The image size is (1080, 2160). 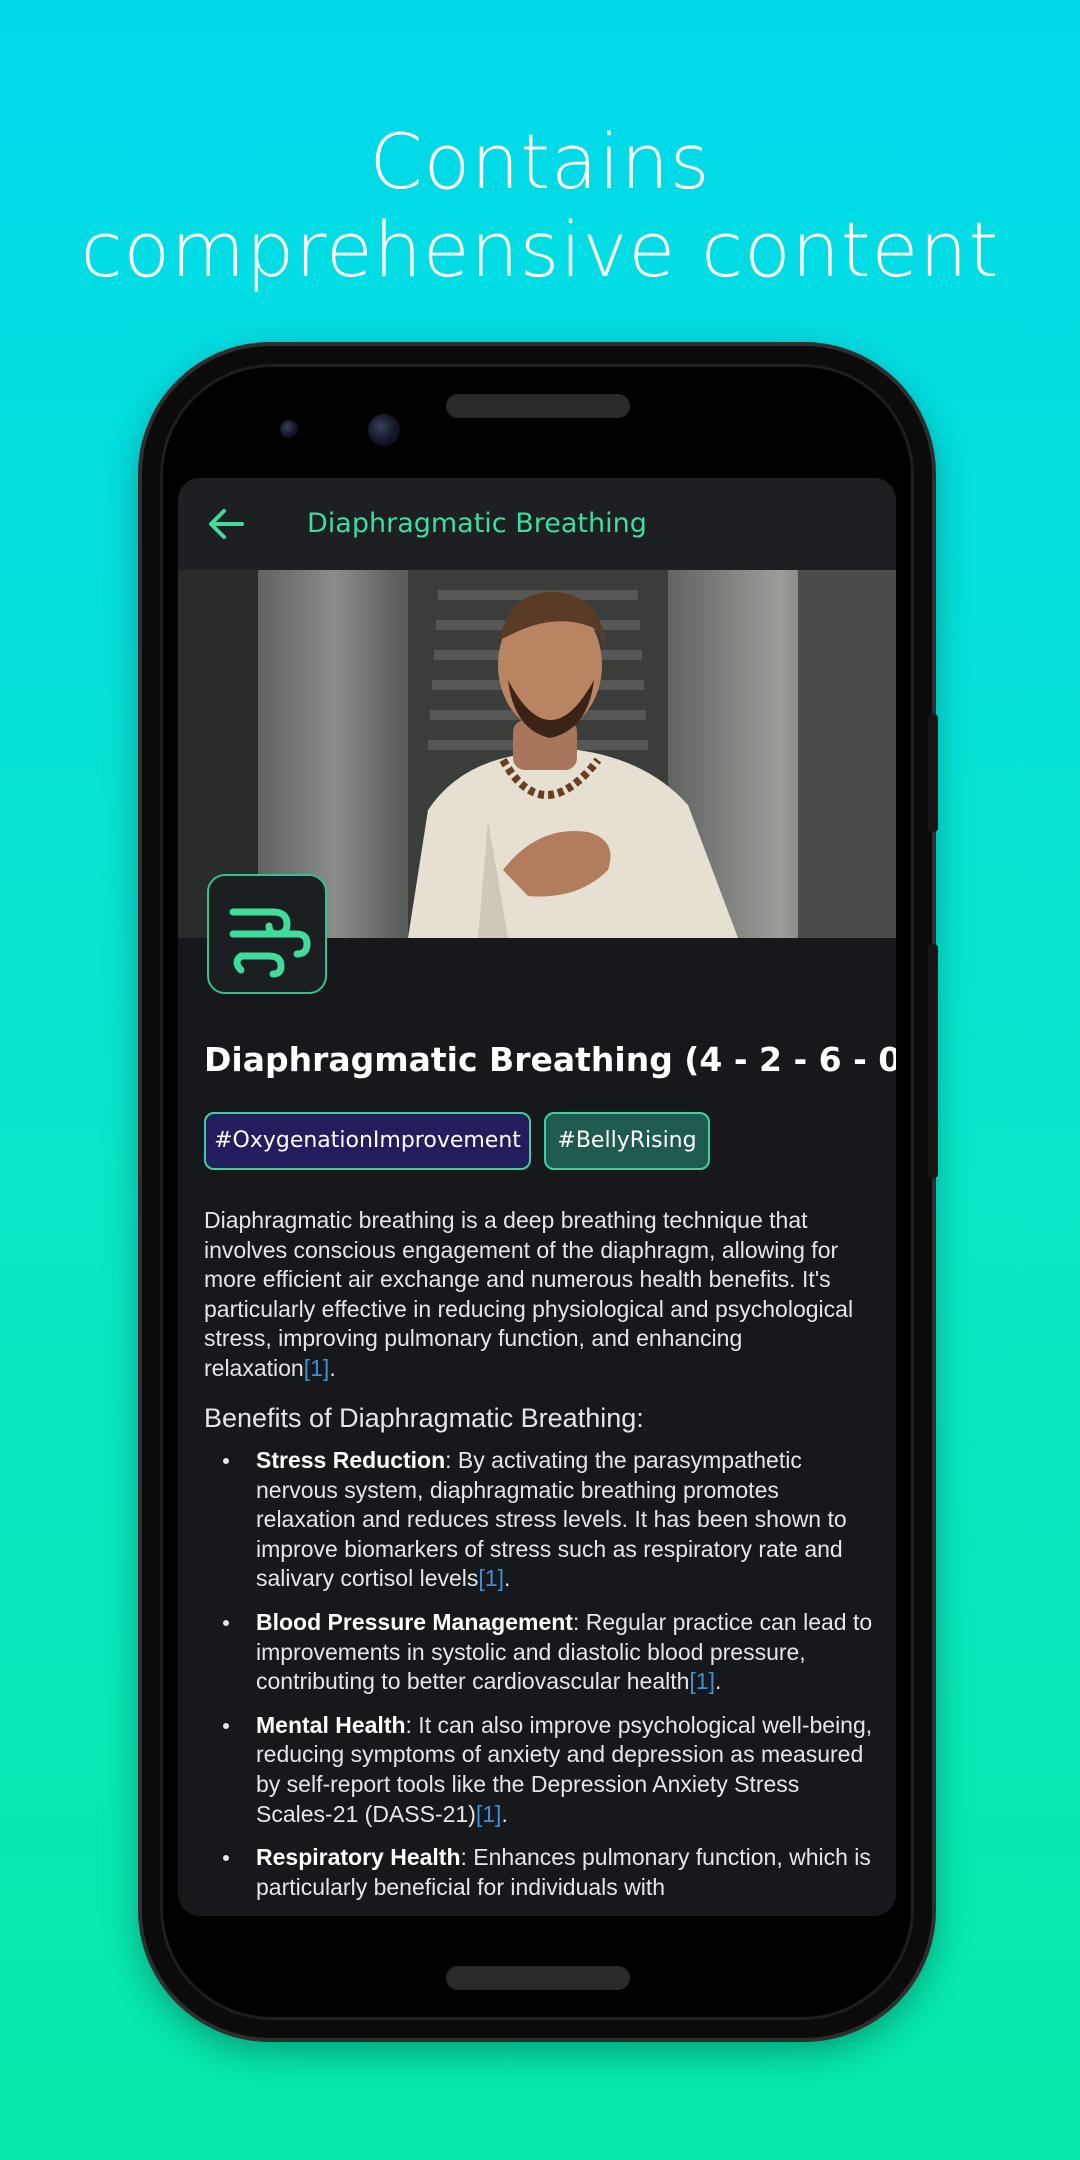 What do you see at coordinates (367, 1141) in the screenshot?
I see `tag-oxygenation-improvement: #OxygenationImprovement` at bounding box center [367, 1141].